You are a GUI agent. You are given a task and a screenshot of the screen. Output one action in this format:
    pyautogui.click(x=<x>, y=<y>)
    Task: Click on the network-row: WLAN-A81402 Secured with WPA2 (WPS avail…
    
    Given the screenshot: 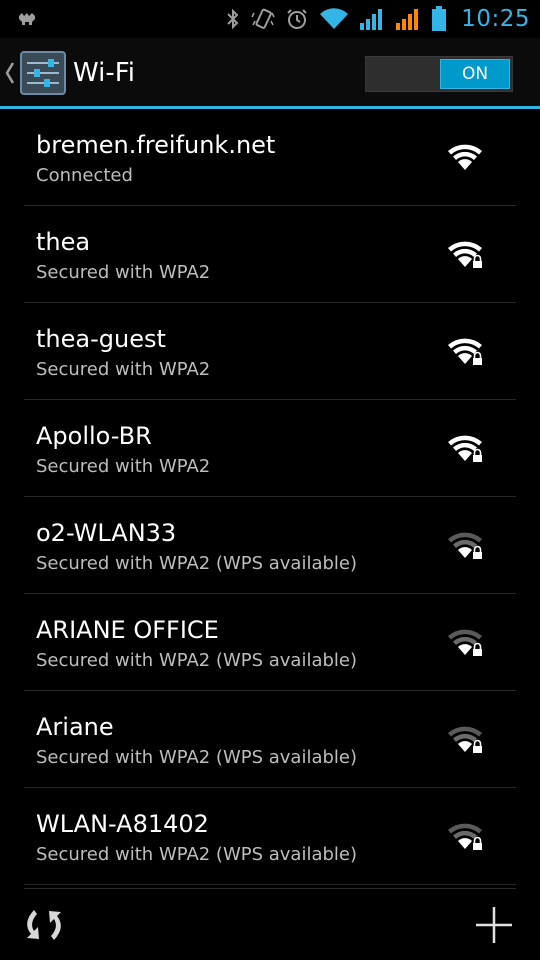 What is the action you would take?
    pyautogui.click(x=270, y=836)
    